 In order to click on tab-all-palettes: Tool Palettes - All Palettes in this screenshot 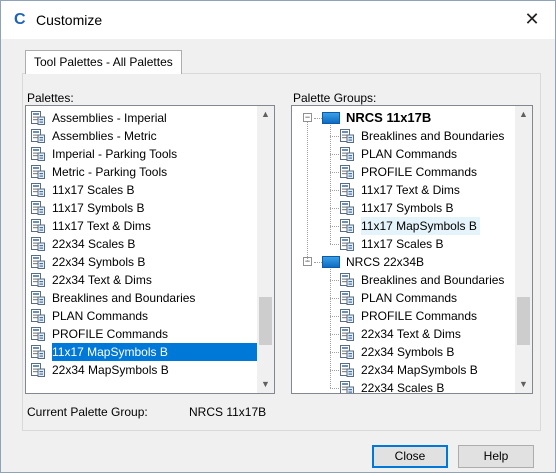, I will do `click(103, 62)`.